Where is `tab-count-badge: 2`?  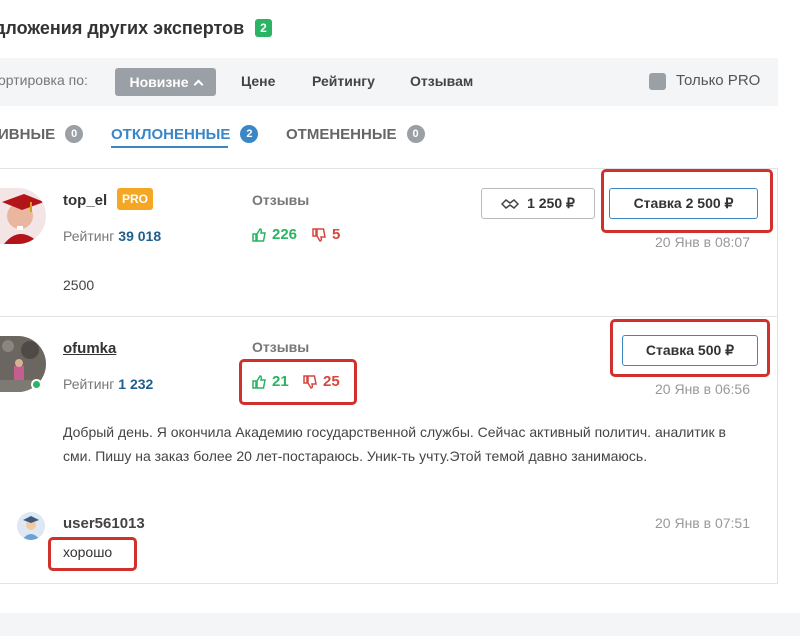 tab-count-badge: 2 is located at coordinates (249, 134).